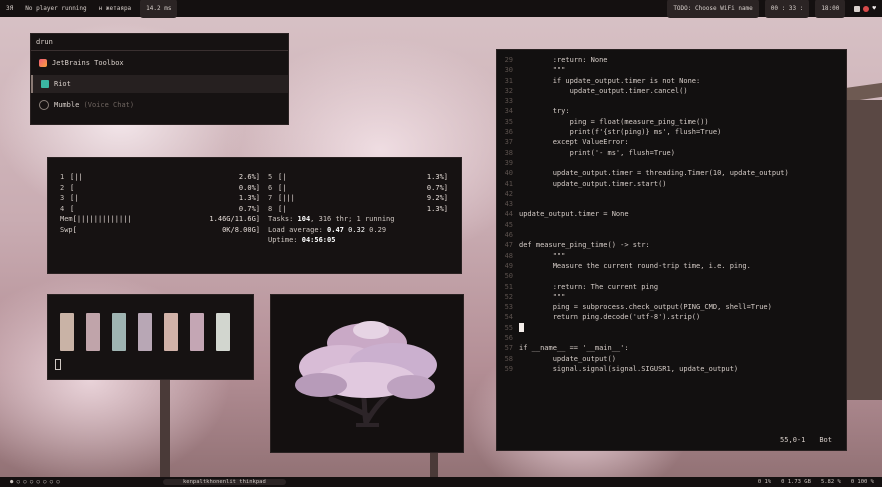  Describe the element at coordinates (603, 90) in the screenshot. I see `code-text: update_output.timer.cancel()` at that location.